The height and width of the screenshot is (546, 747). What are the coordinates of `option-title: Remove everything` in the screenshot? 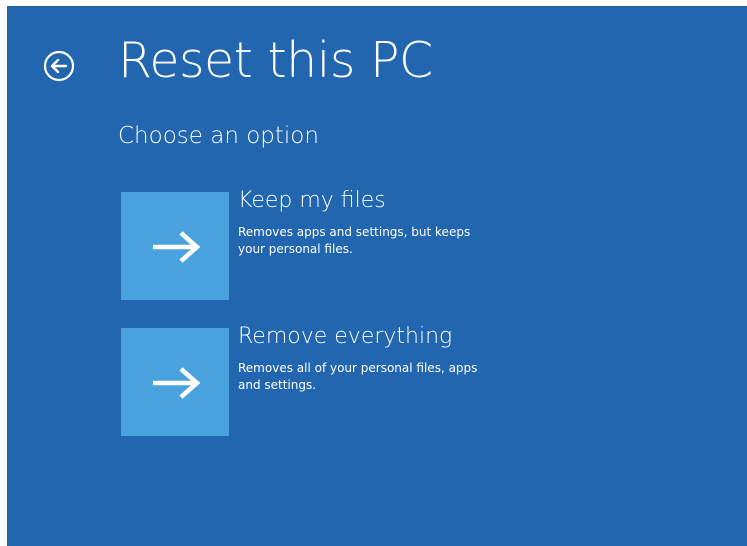 It's located at (345, 336).